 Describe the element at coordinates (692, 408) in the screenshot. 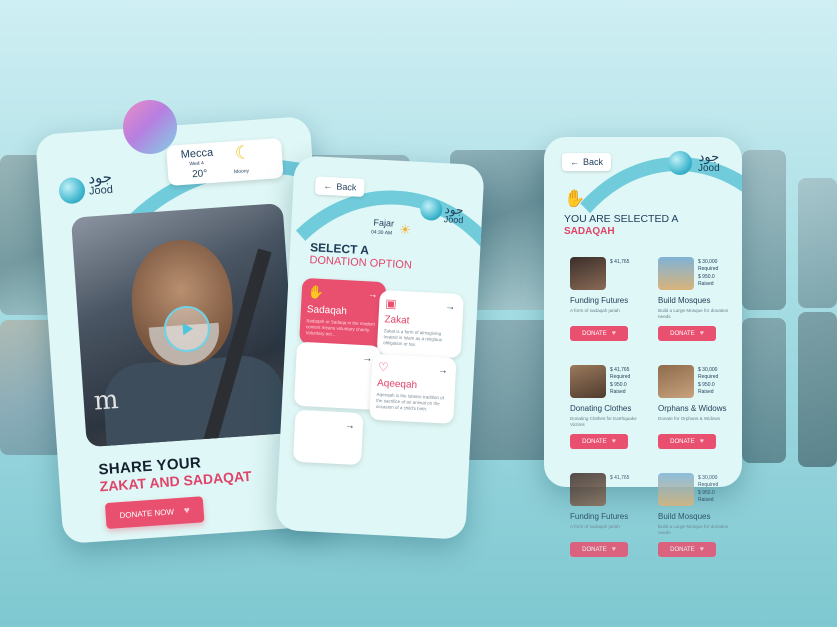

I see `cause-name: Orphans & Widows` at that location.